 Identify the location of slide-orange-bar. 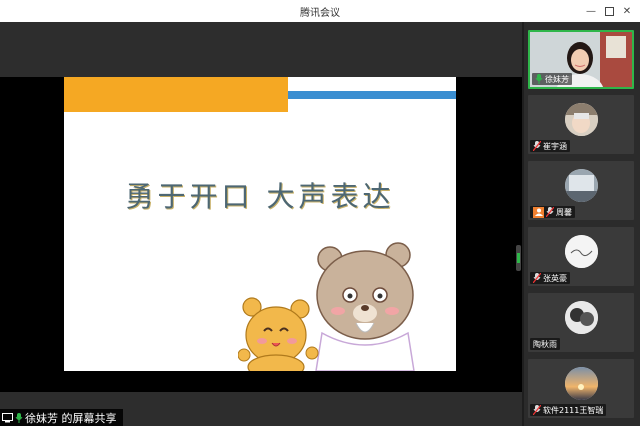
(176, 94).